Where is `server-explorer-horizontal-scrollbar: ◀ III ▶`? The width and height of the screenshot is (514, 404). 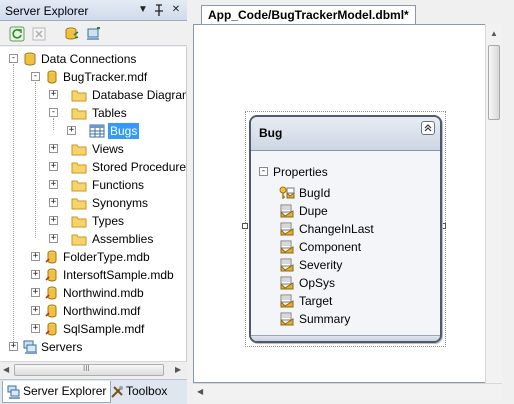
server-explorer-horizontal-scrollbar: ◀ III ▶ is located at coordinates (93, 369).